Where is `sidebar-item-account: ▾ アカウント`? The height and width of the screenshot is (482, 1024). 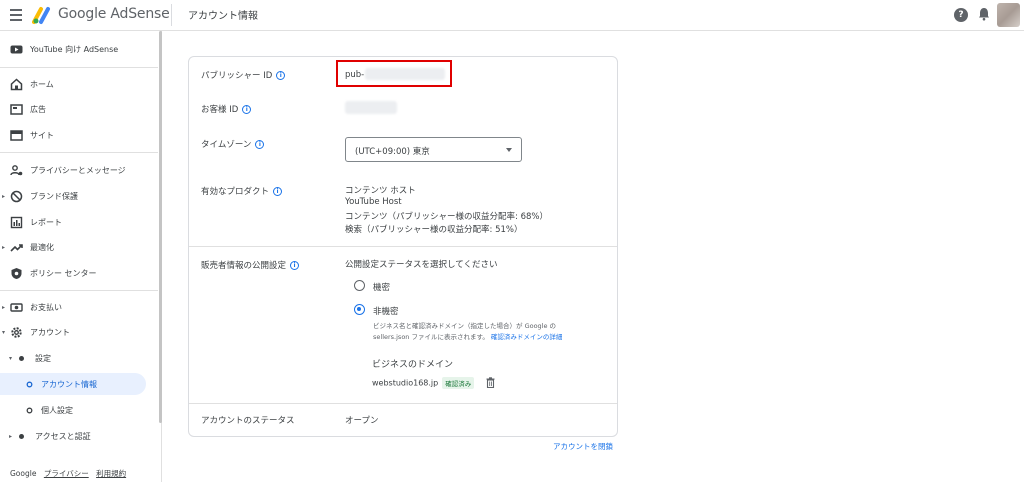
sidebar-item-account: ▾ アカウント is located at coordinates (79, 332).